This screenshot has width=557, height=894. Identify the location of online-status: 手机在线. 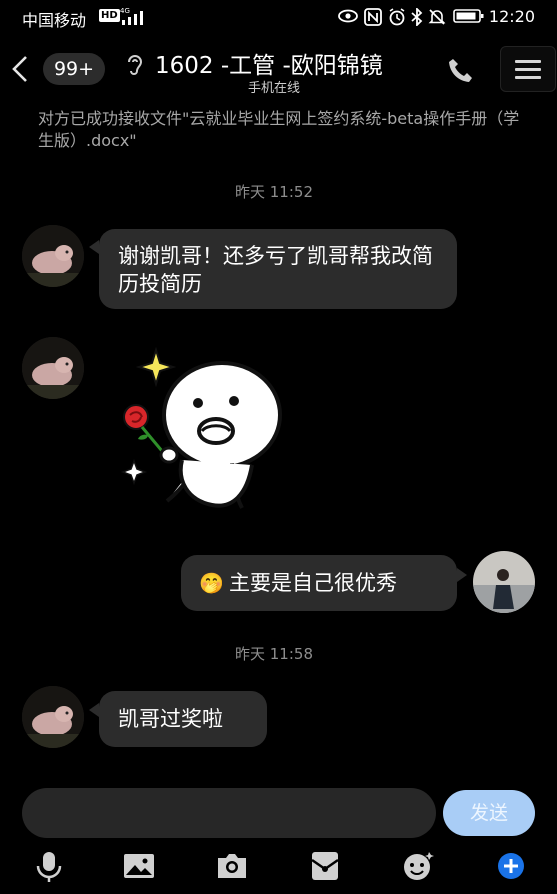
(274, 88).